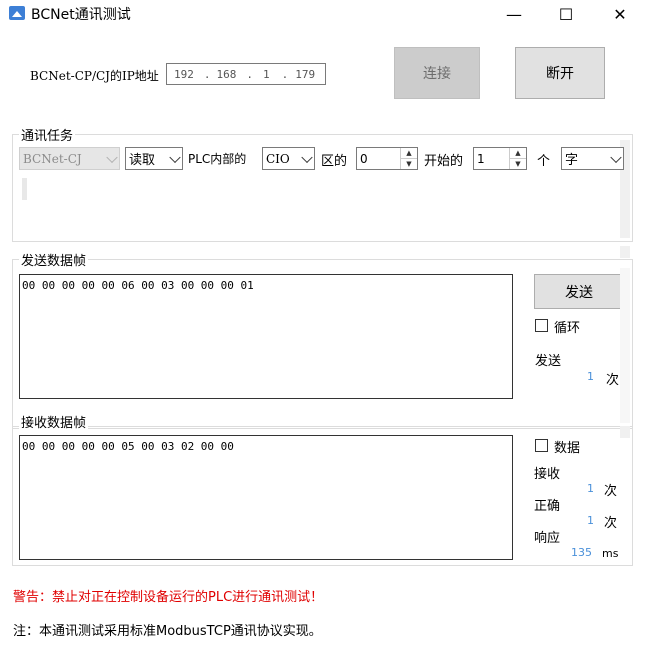 This screenshot has height=650, width=651. I want to click on loop-checkbox, so click(541, 325).